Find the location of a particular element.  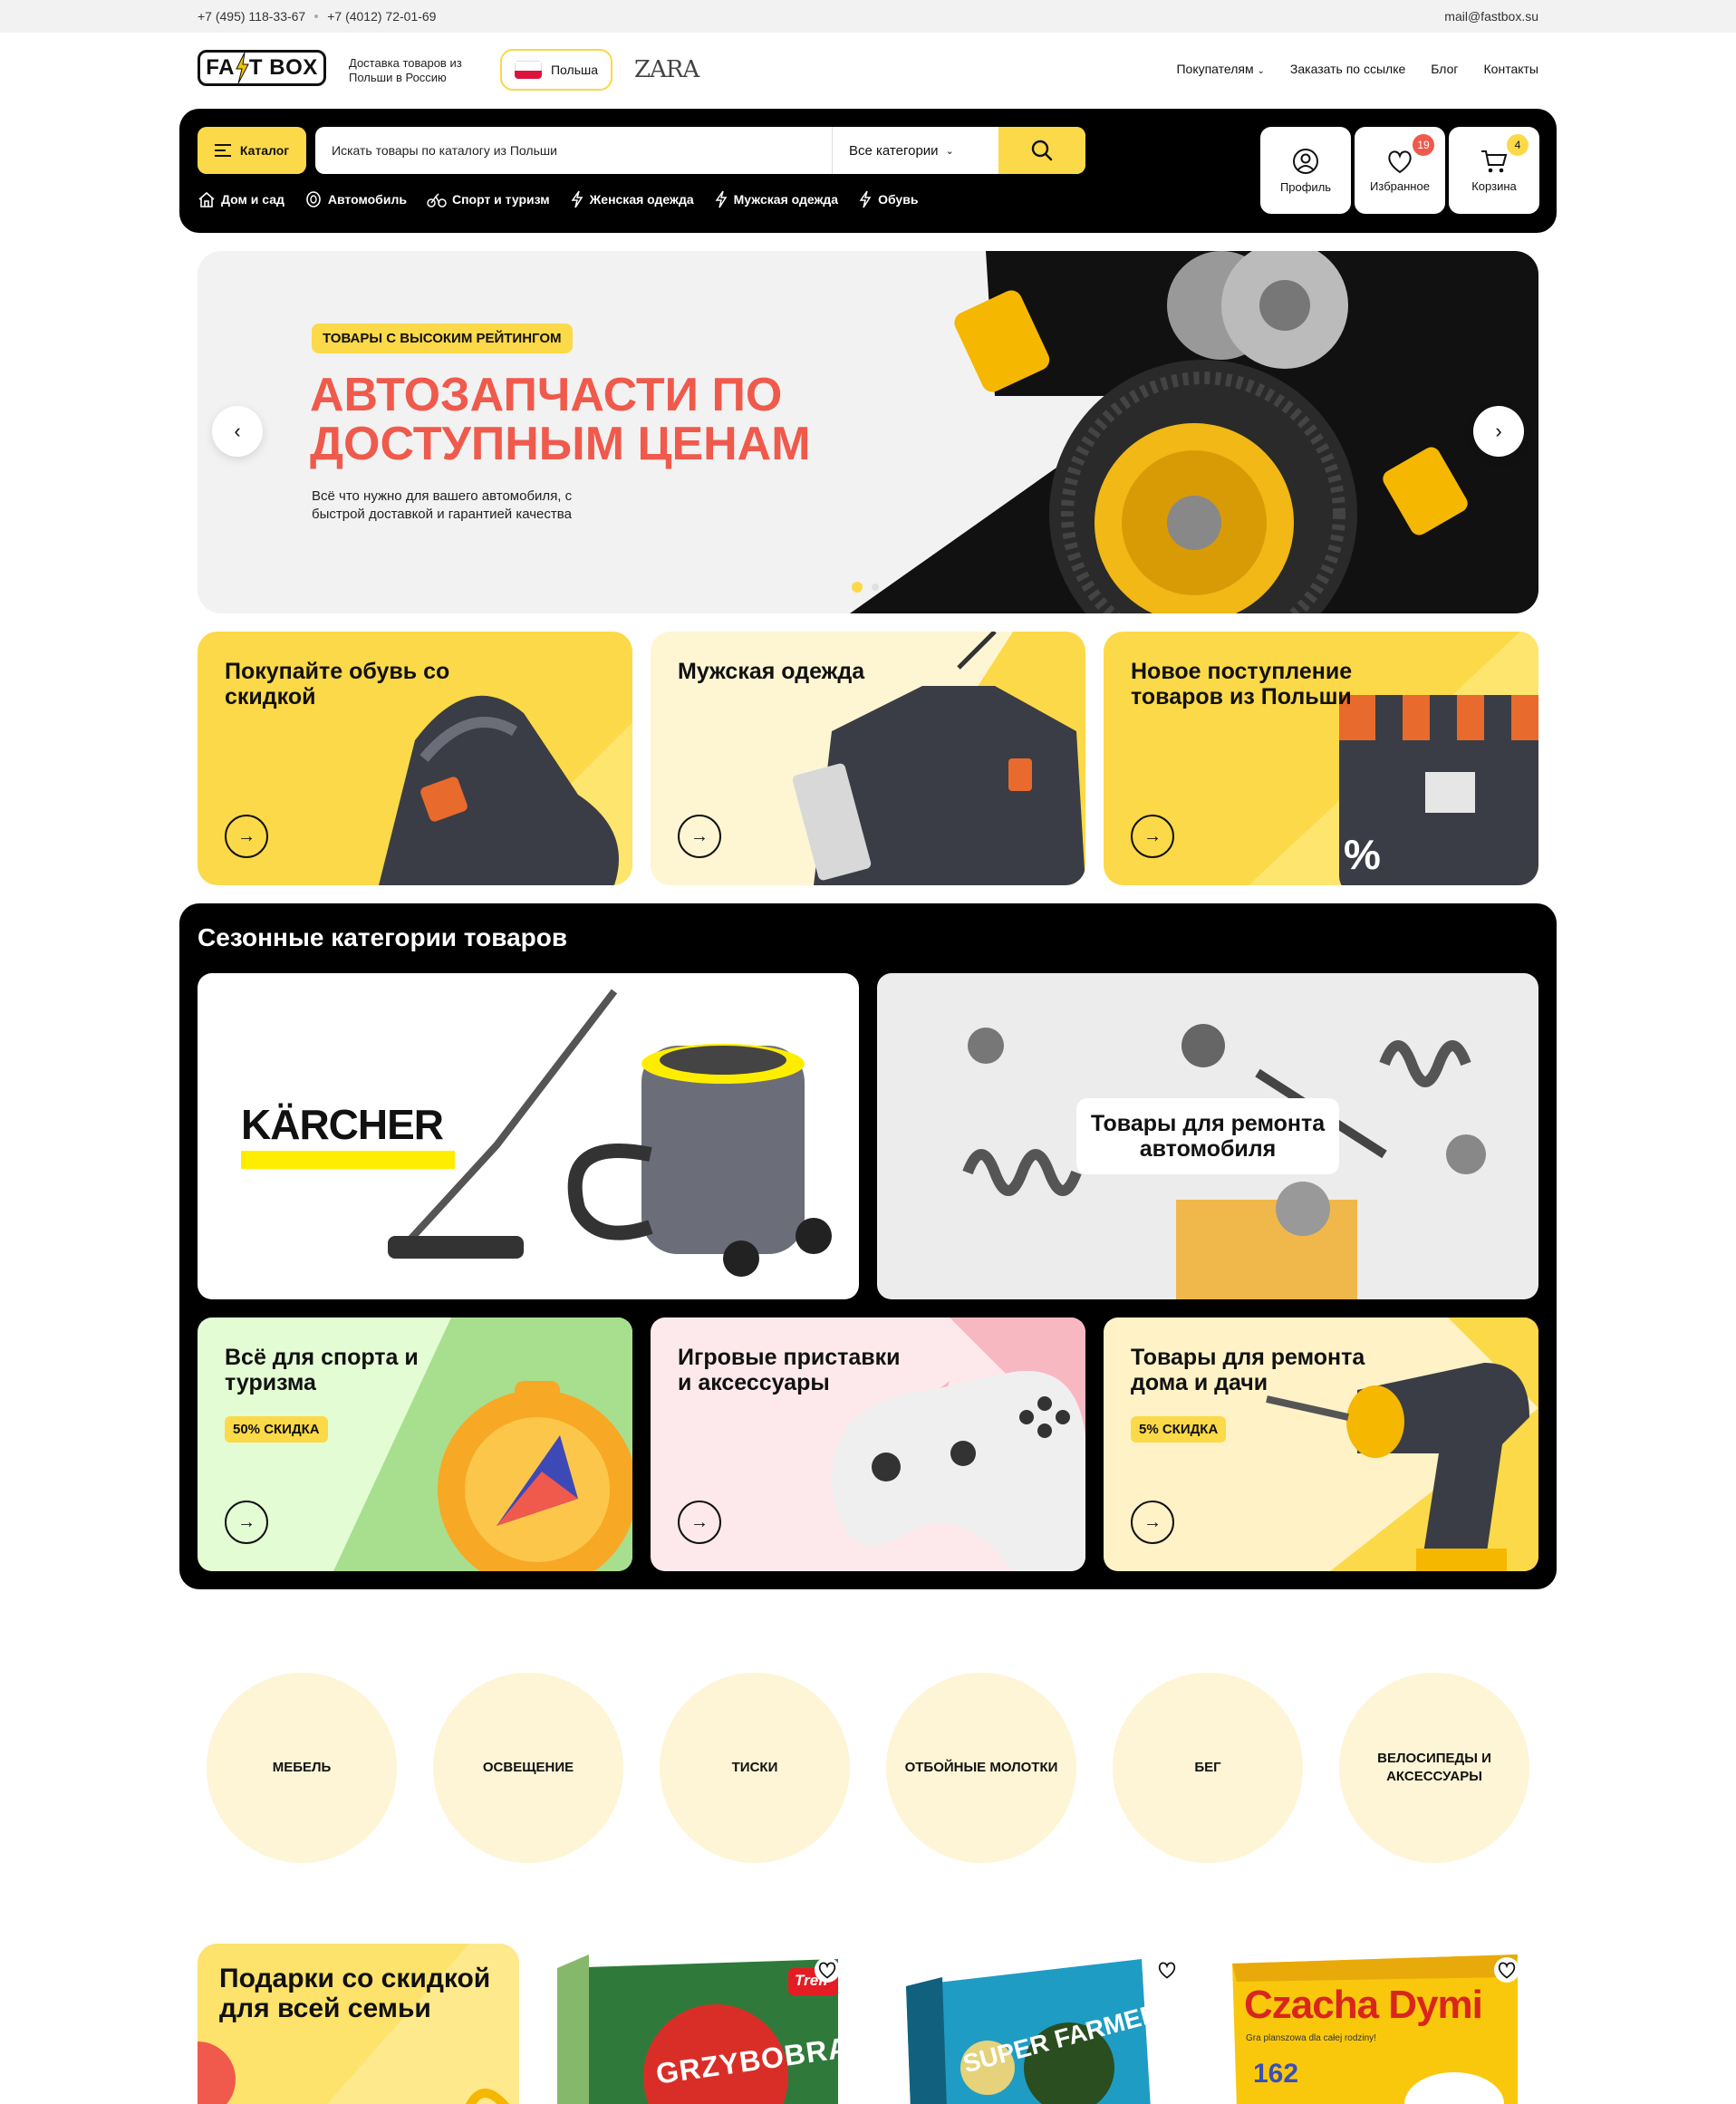

quick-link-women: Женская одежда is located at coordinates (632, 199).